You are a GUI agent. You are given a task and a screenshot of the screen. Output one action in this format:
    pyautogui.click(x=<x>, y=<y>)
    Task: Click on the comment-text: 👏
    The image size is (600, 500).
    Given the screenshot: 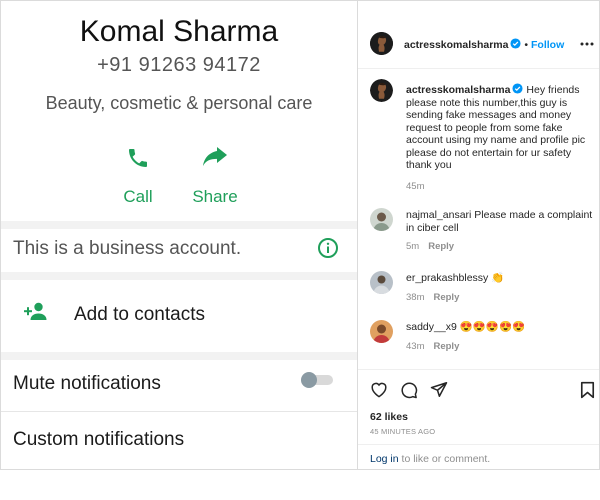 What is the action you would take?
    pyautogui.click(x=498, y=278)
    